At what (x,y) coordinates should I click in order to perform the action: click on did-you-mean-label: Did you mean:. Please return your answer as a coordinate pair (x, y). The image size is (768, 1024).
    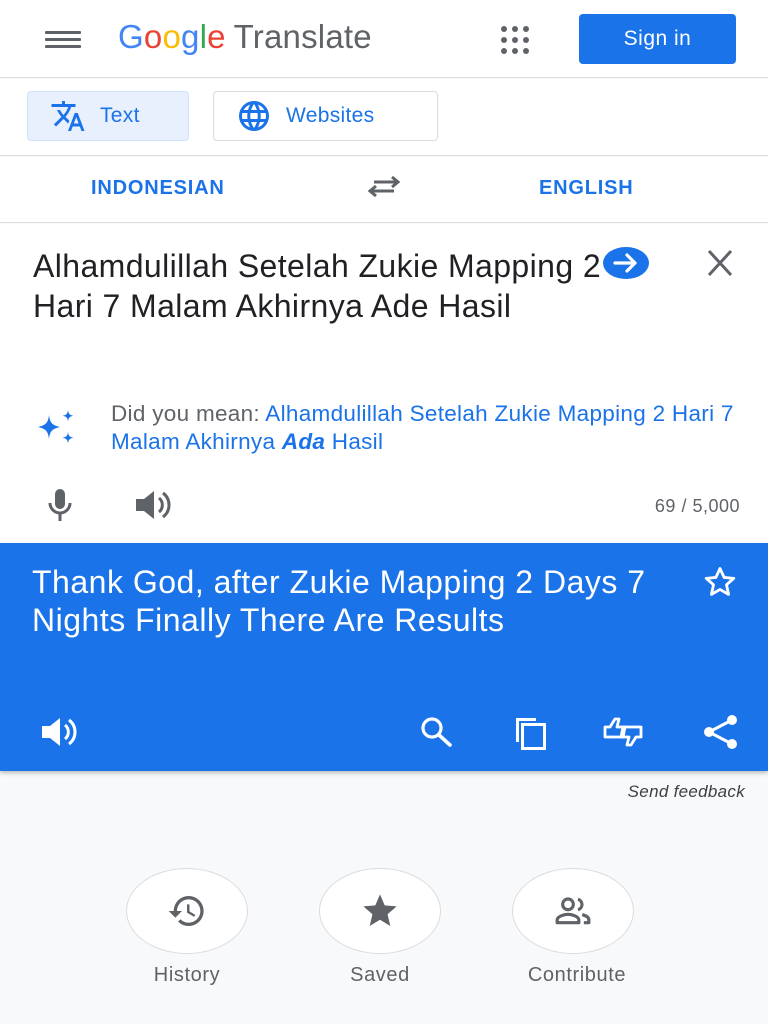
    Looking at the image, I should click on (188, 413).